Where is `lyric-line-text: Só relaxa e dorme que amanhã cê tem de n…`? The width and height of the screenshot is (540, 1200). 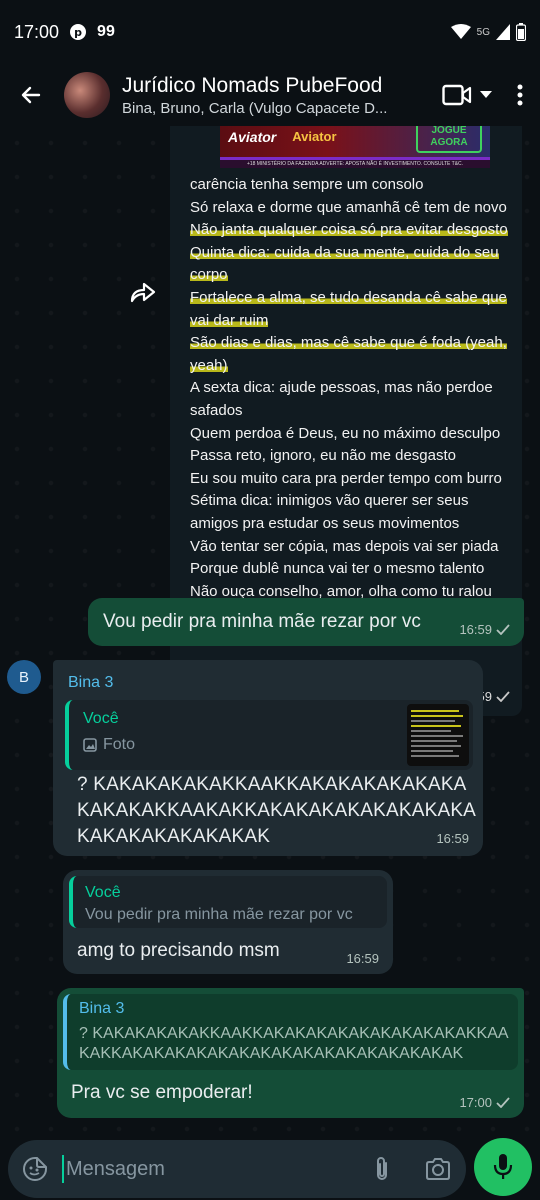 lyric-line-text: Só relaxa e dorme que amanhã cê tem de n… is located at coordinates (348, 207).